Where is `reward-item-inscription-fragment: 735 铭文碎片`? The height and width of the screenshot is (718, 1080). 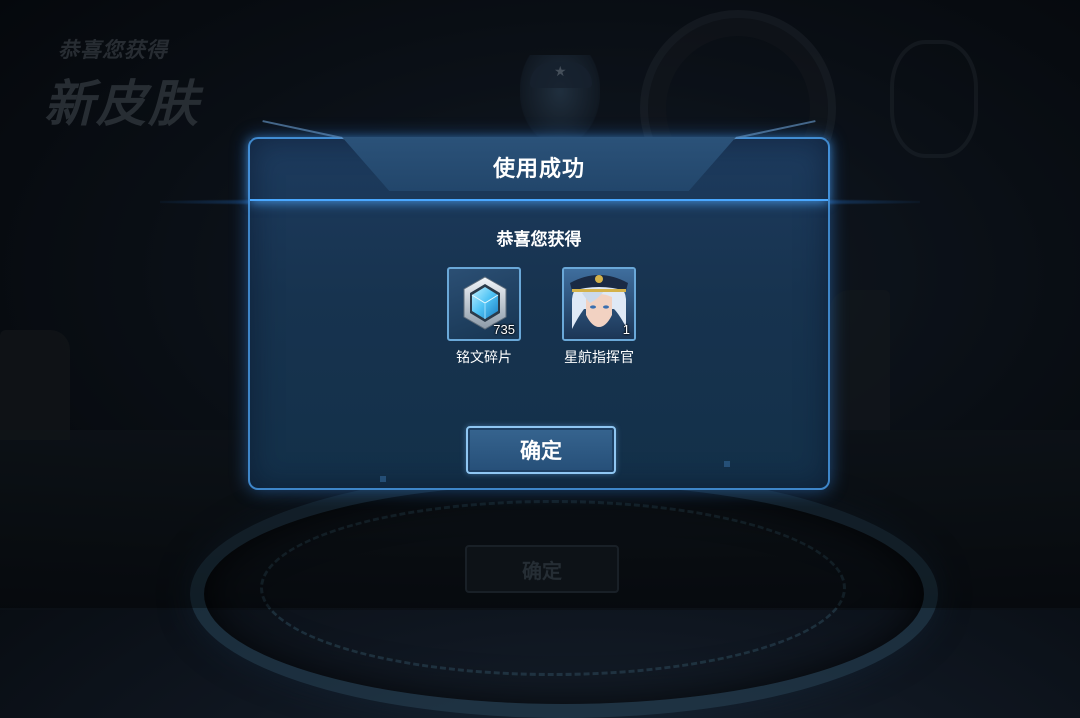
reward-item-inscription-fragment: 735 铭文碎片 is located at coordinates (484, 317).